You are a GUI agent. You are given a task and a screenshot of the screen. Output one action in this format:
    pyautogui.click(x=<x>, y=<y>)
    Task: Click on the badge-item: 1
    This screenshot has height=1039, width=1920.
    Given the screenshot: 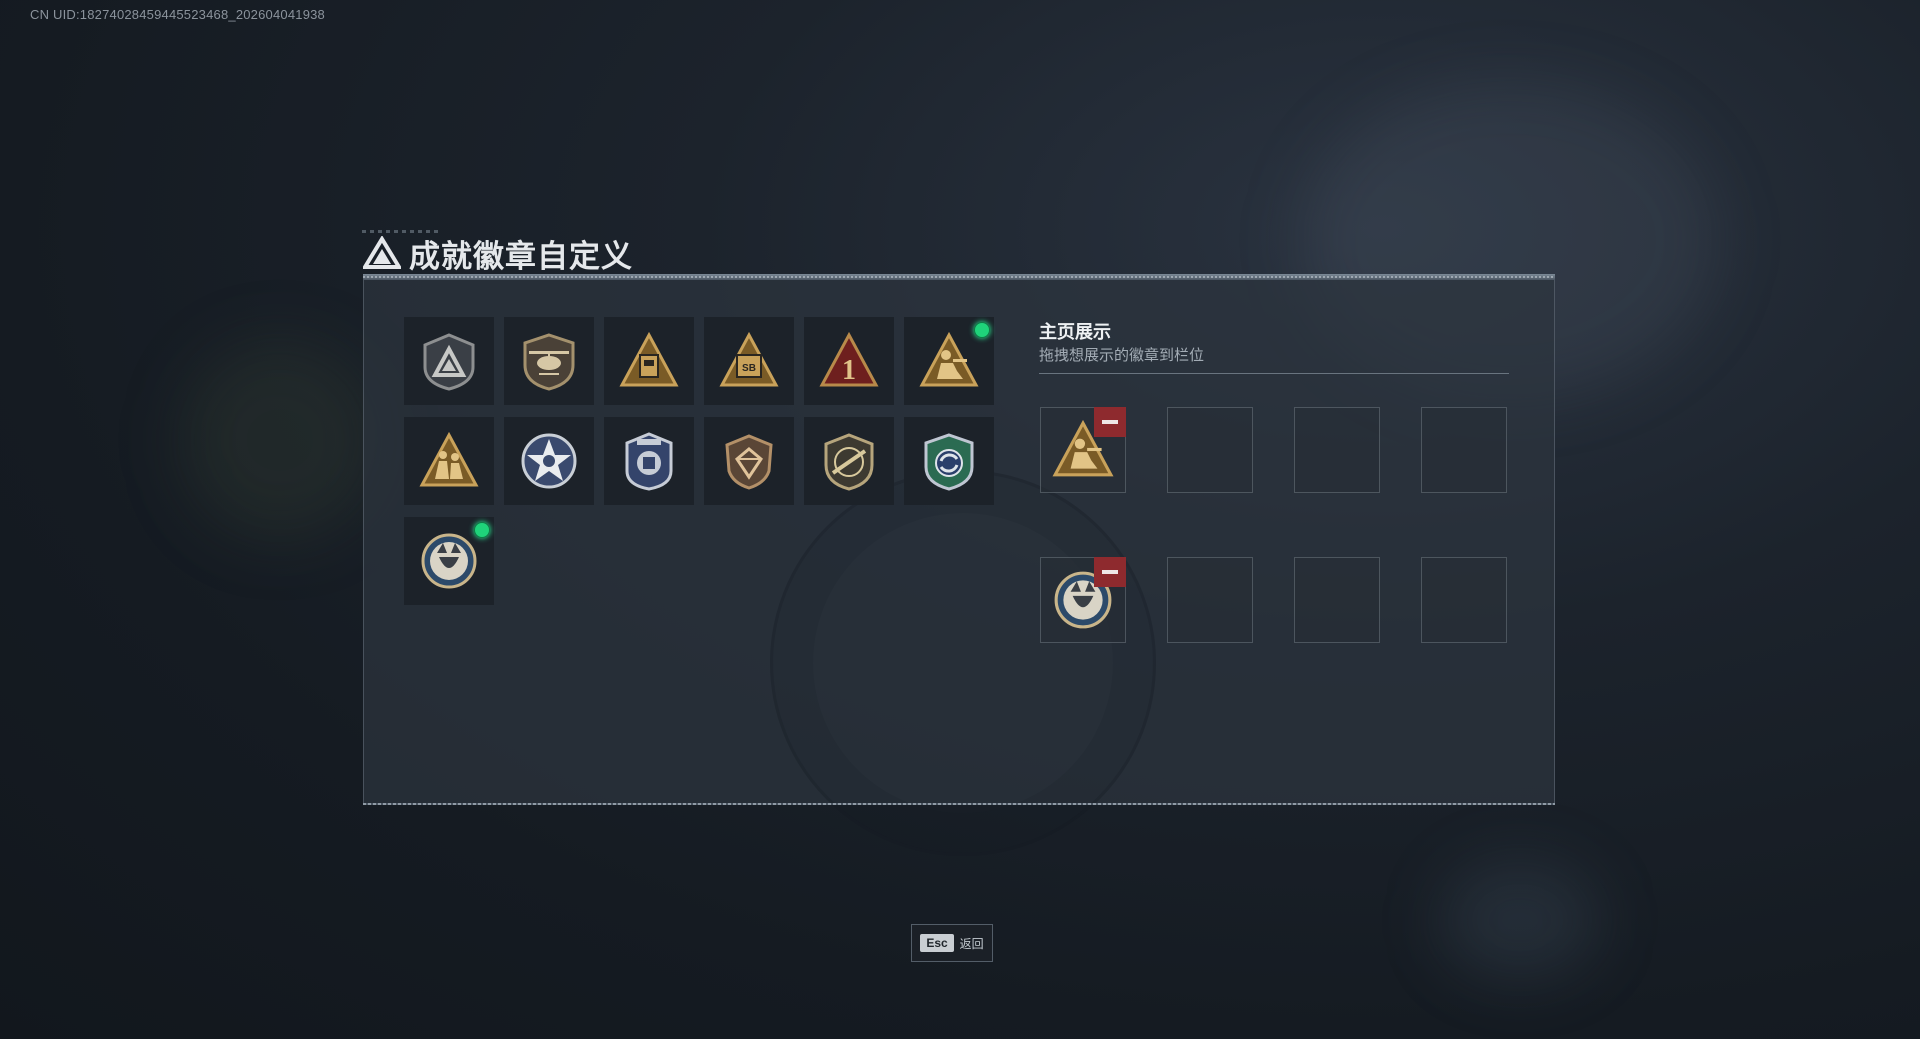 What is the action you would take?
    pyautogui.click(x=849, y=361)
    